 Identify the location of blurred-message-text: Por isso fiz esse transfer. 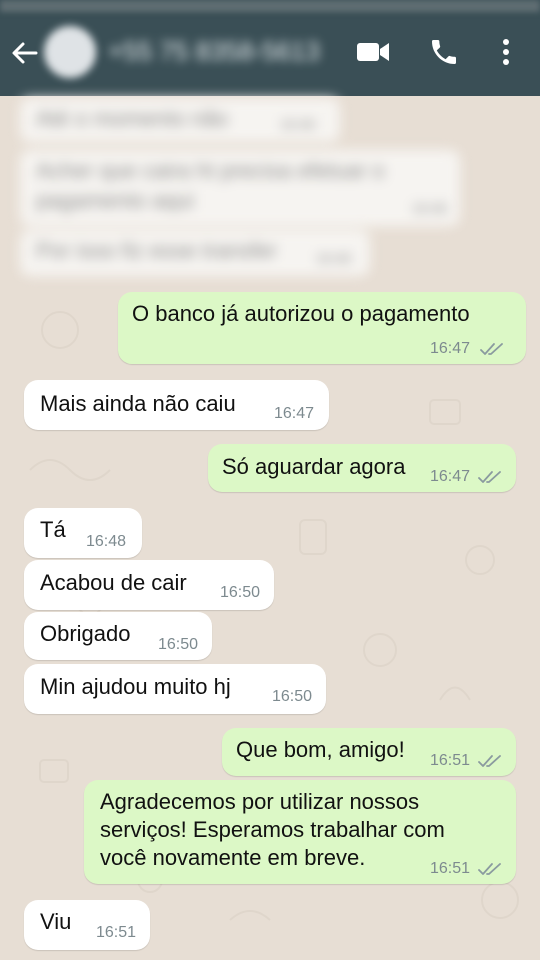
(156, 250).